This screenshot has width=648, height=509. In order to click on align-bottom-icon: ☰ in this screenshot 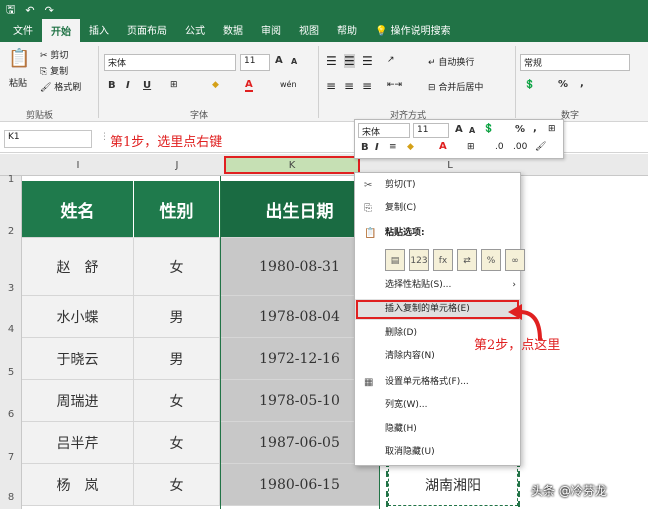, I will do `click(367, 61)`.